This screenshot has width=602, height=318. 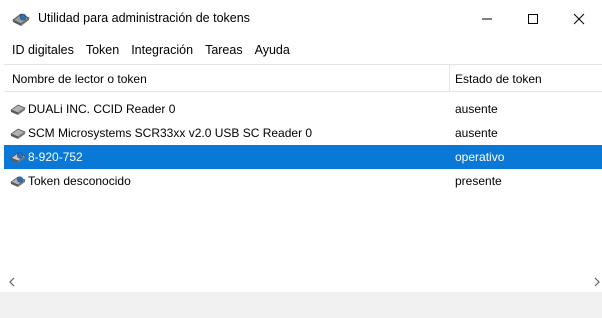 What do you see at coordinates (144, 18) in the screenshot?
I see `window-title: Utilidad para administración de tokens` at bounding box center [144, 18].